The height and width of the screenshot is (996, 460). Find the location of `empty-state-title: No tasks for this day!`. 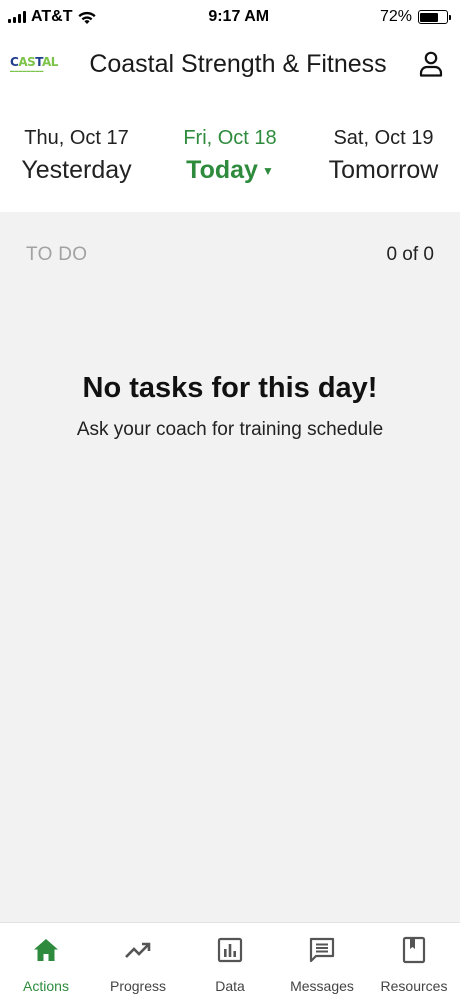

empty-state-title: No tasks for this day! is located at coordinates (230, 388).